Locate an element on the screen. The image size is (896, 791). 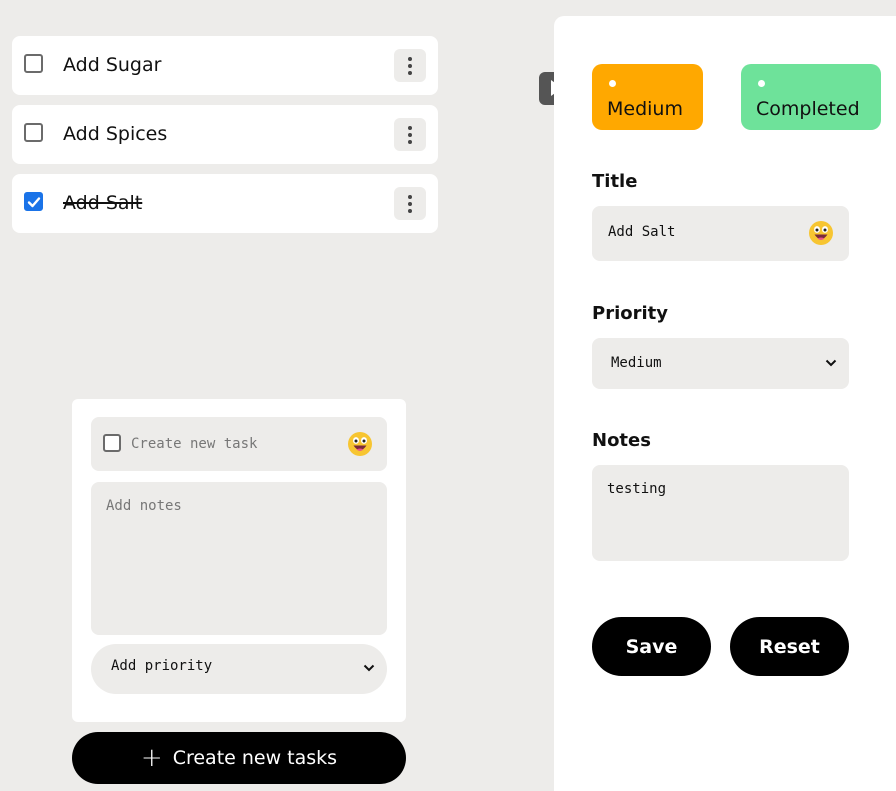
reset-button: Reset is located at coordinates (789, 646).